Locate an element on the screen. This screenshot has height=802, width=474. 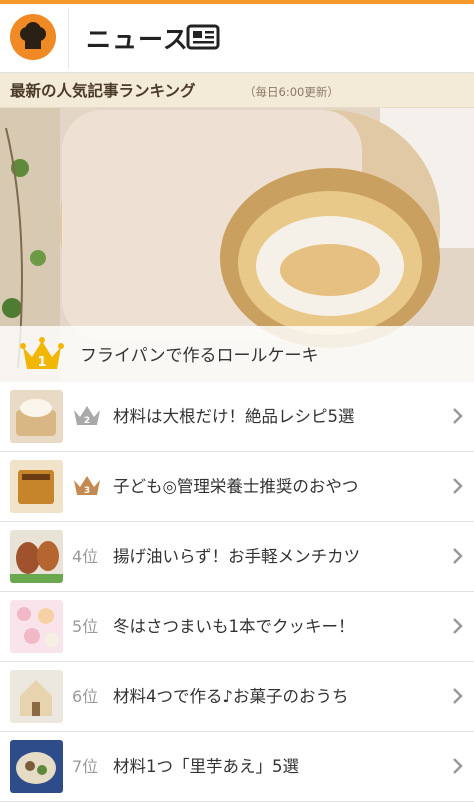
featured-caption: 1 フライパンで作るロールケーキ is located at coordinates (237, 354).